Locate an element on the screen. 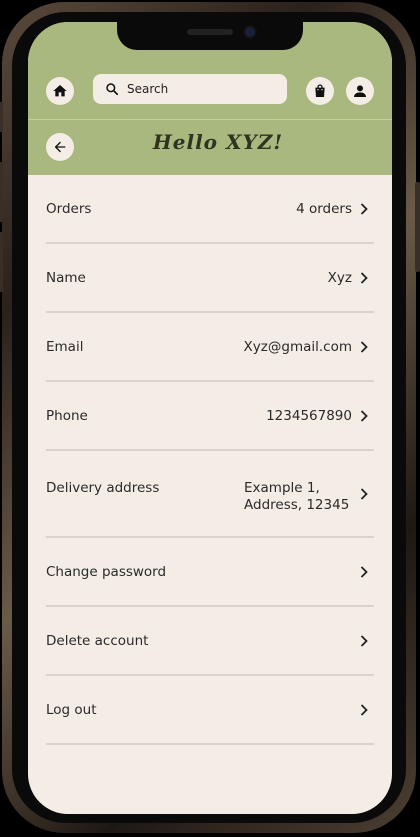 The height and width of the screenshot is (837, 420). row-value: Xyz@gmail.com is located at coordinates (297, 346).